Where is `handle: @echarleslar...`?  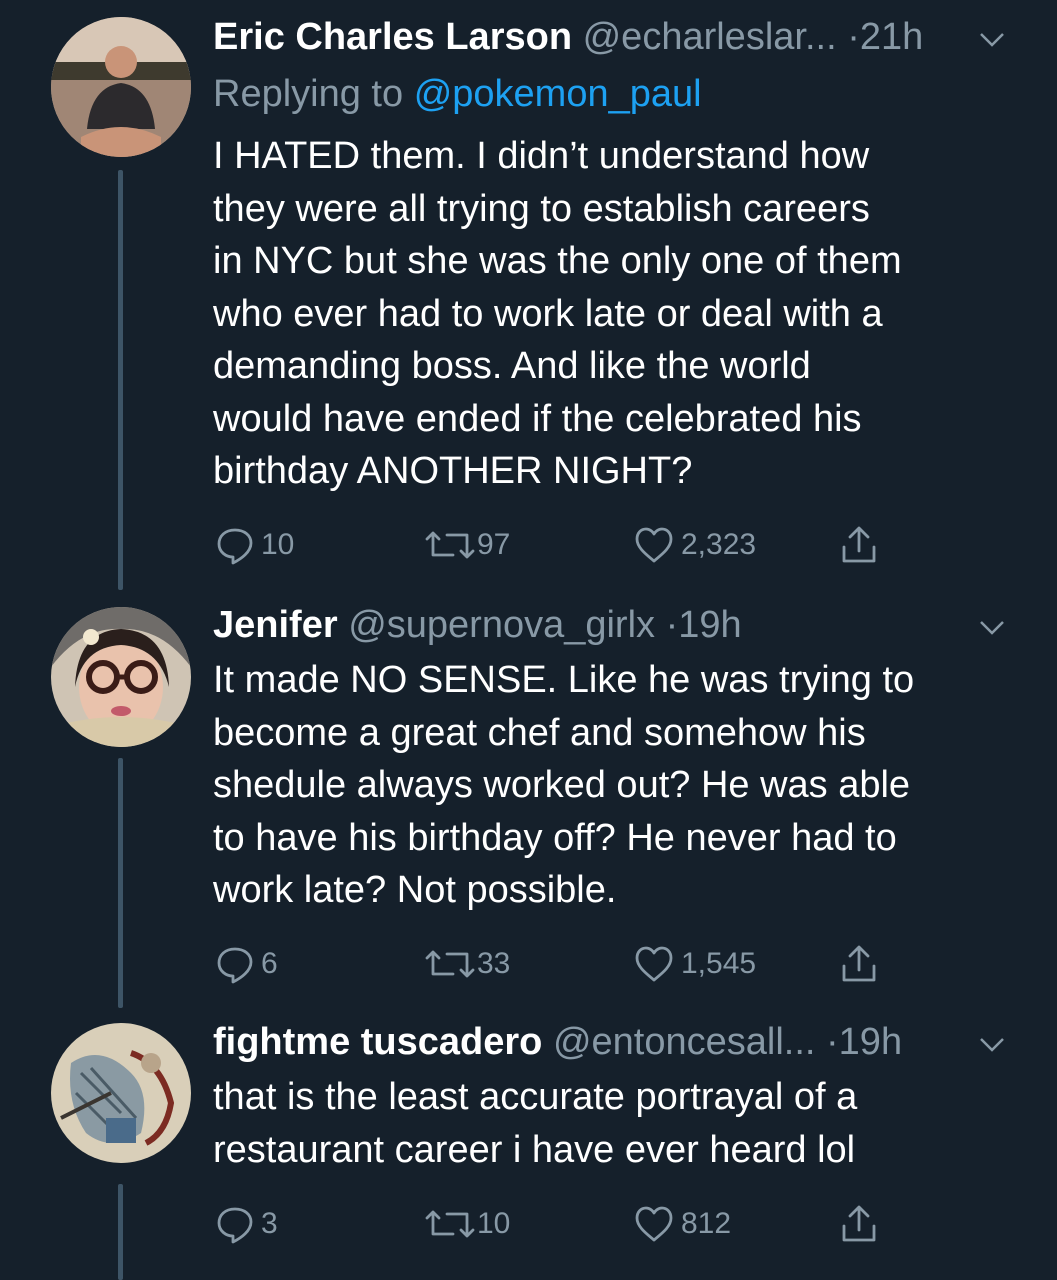 handle: @echarleslar... is located at coordinates (710, 37).